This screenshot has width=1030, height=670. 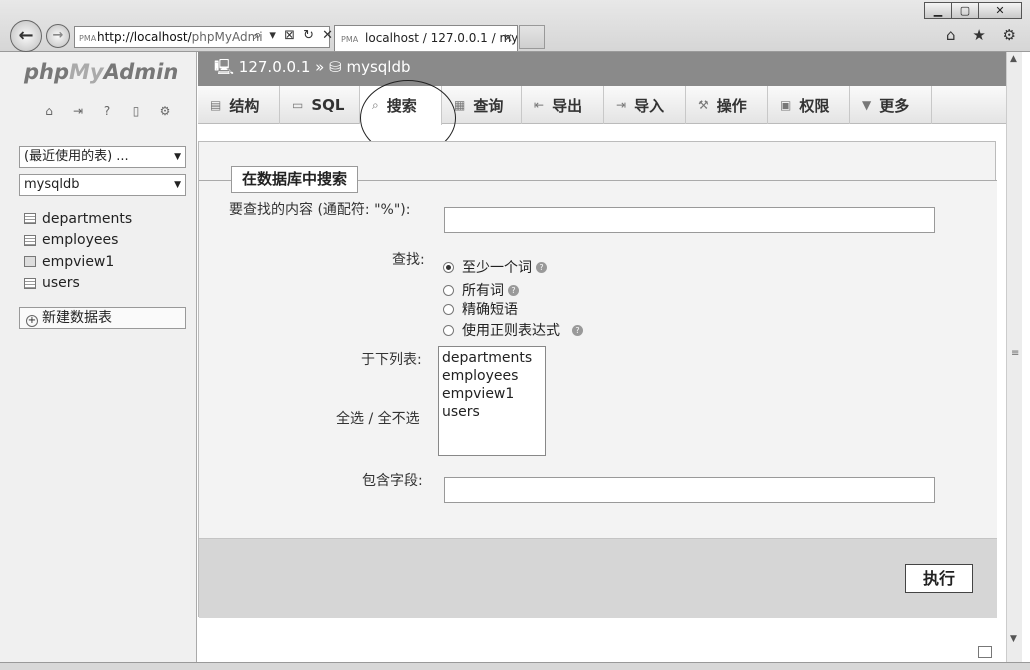 I want to click on window-controls: ▁ ▢ ✕, so click(x=973, y=10).